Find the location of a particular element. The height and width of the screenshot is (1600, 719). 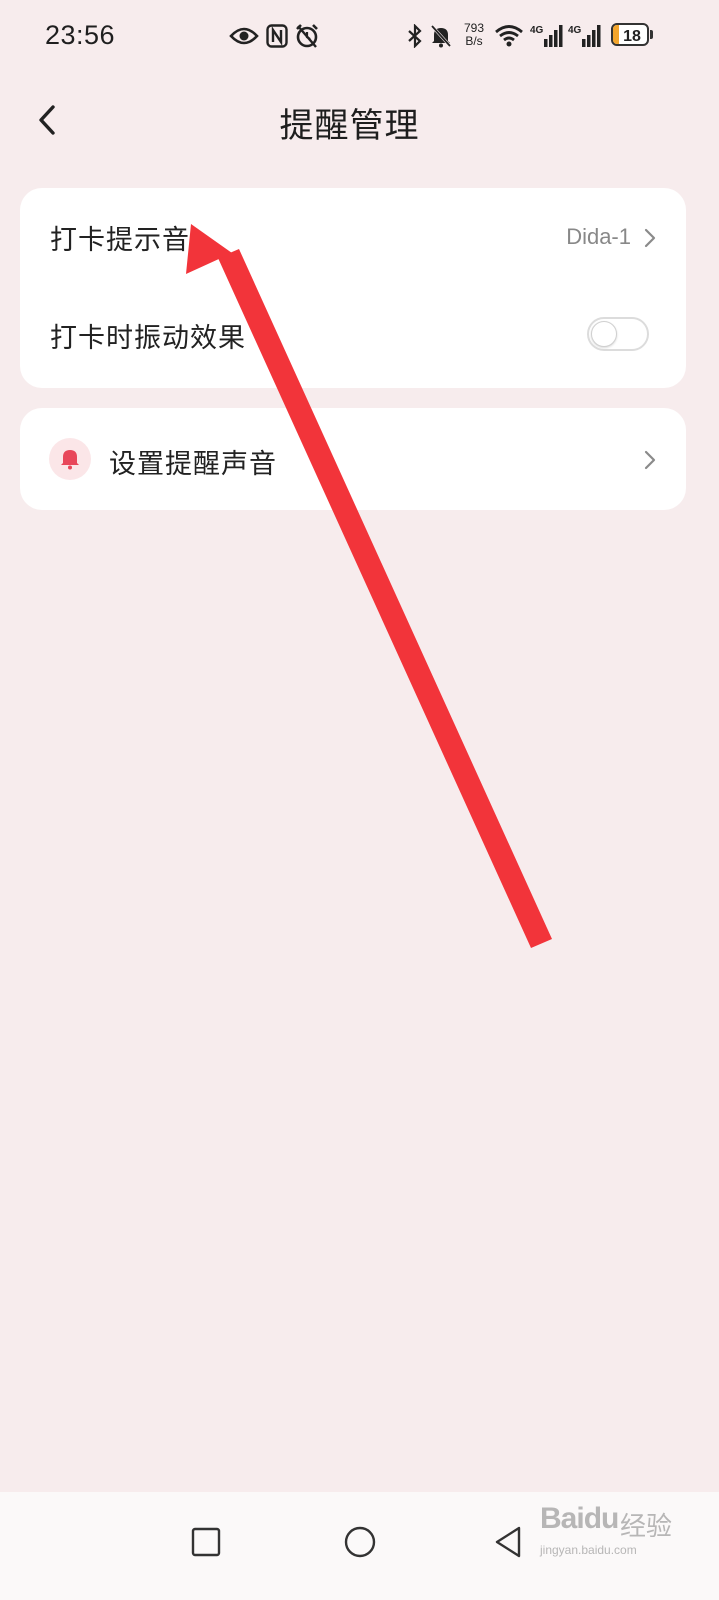

status-time: 23:56 is located at coordinates (80, 35).